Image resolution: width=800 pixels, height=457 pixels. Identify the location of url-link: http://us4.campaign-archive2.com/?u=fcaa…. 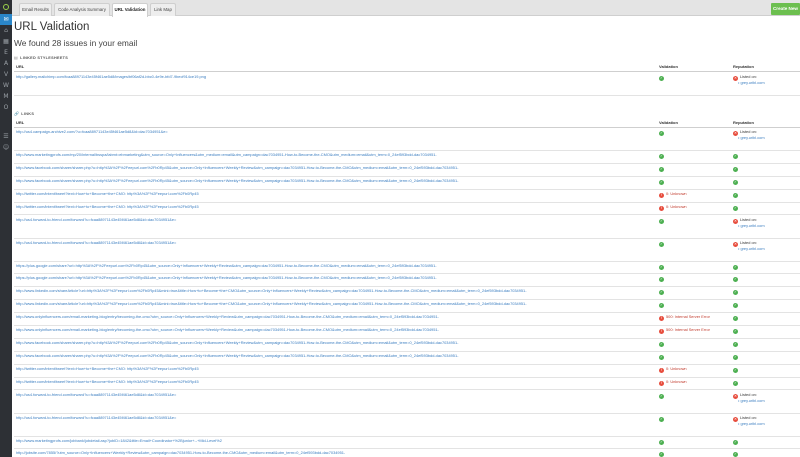
(326, 132).